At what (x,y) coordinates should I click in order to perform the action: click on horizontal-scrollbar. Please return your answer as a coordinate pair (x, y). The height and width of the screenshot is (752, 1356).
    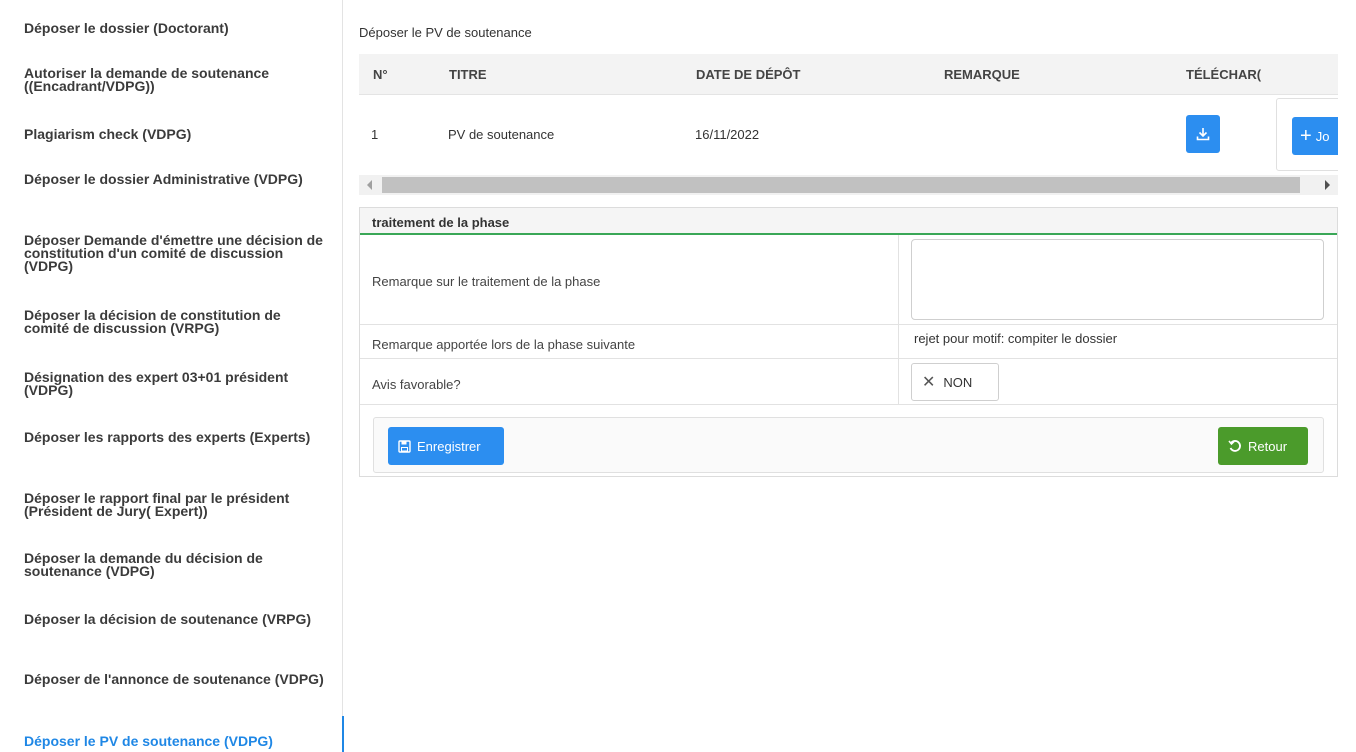
    Looking at the image, I should click on (848, 185).